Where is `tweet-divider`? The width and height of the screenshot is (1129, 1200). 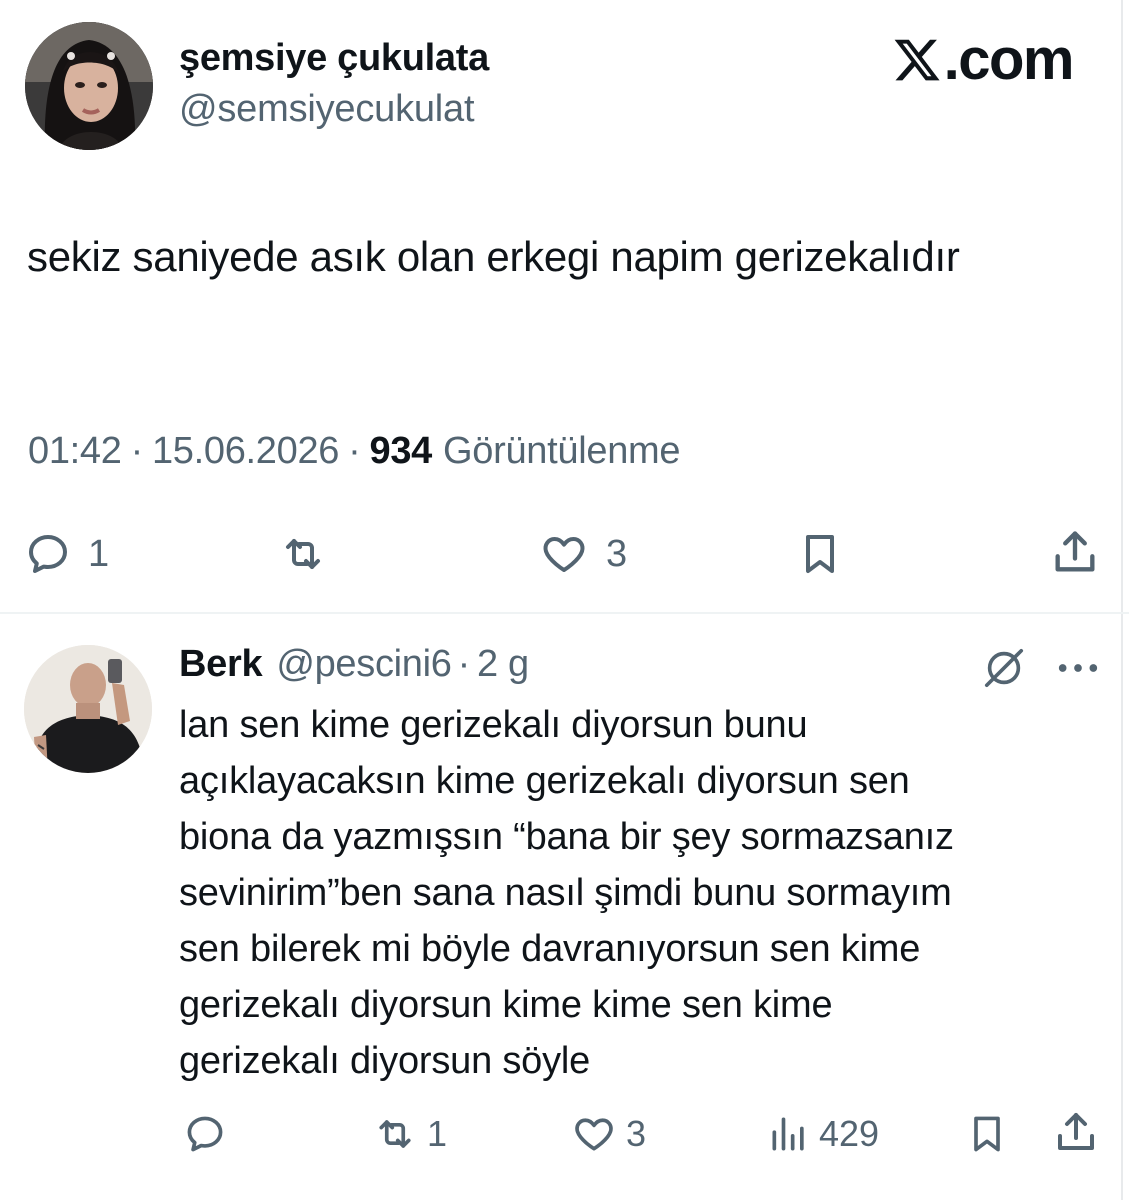 tweet-divider is located at coordinates (564, 613).